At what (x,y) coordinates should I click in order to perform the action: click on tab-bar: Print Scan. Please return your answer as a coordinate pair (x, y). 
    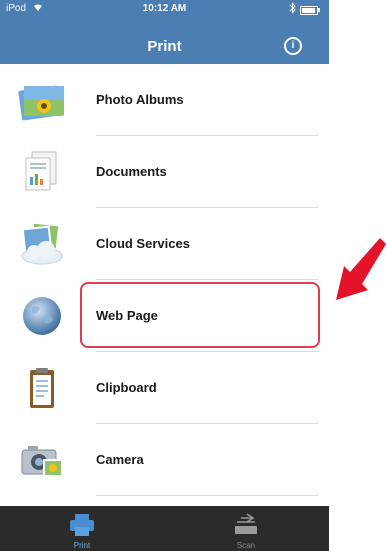
    Looking at the image, I should click on (164, 528).